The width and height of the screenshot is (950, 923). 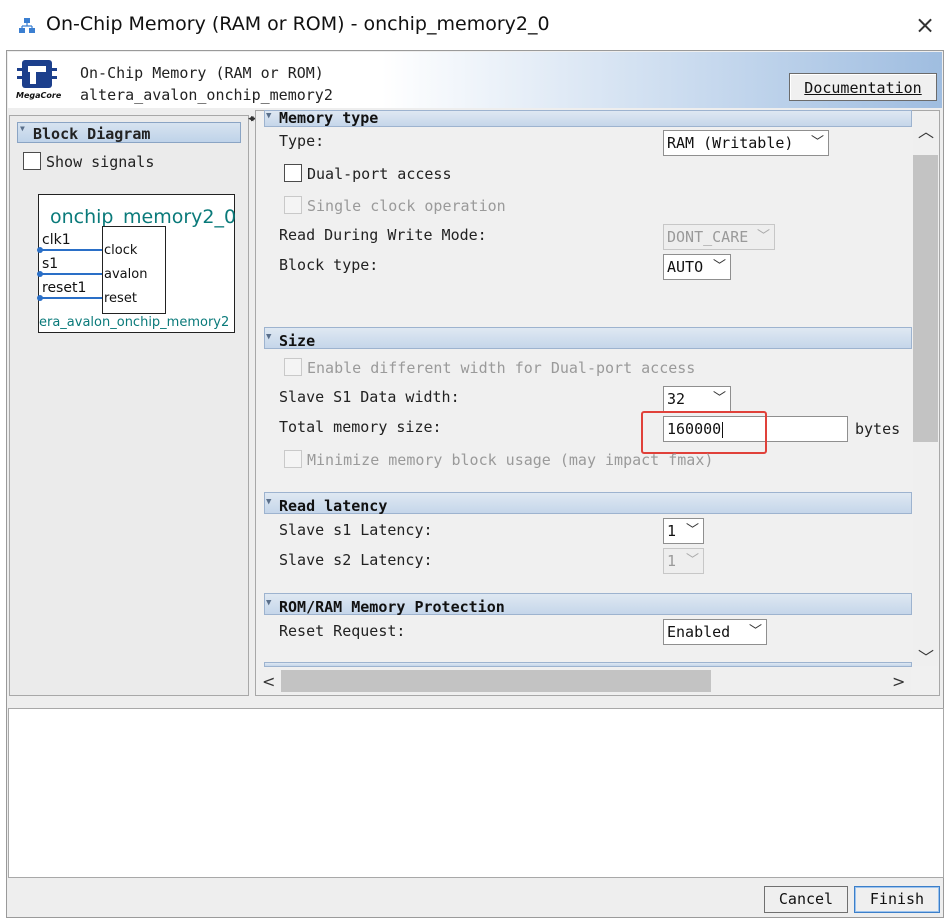 I want to click on single-clock-checkbox, so click(x=293, y=205).